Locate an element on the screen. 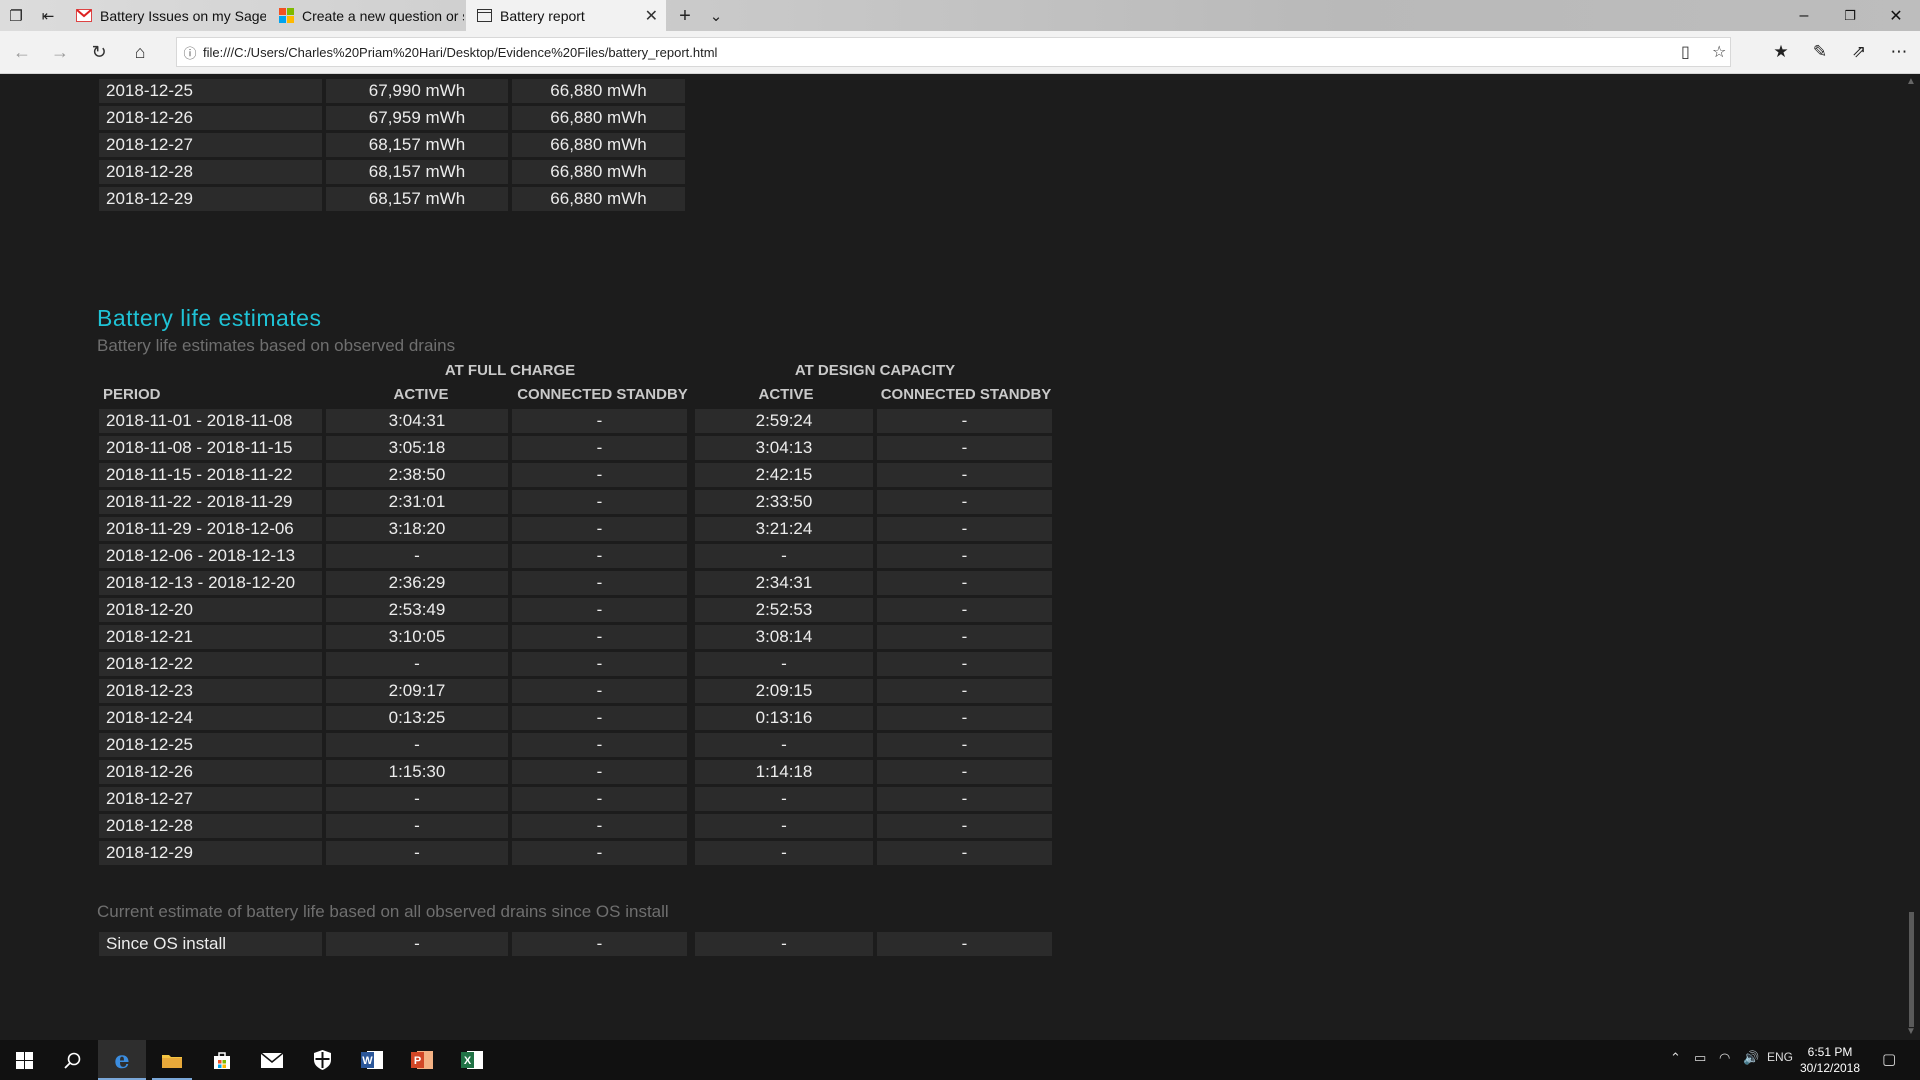 The width and height of the screenshot is (1920, 1080). excel-icon: X is located at coordinates (472, 1060).